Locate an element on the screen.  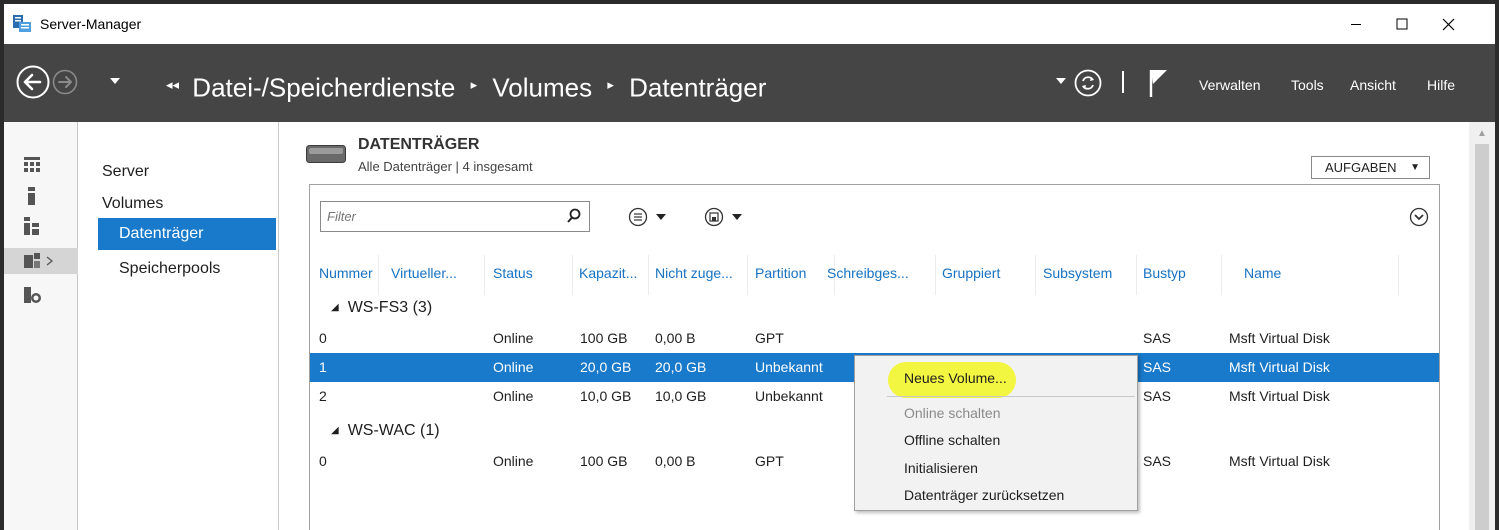
close-icon is located at coordinates (1448, 24).